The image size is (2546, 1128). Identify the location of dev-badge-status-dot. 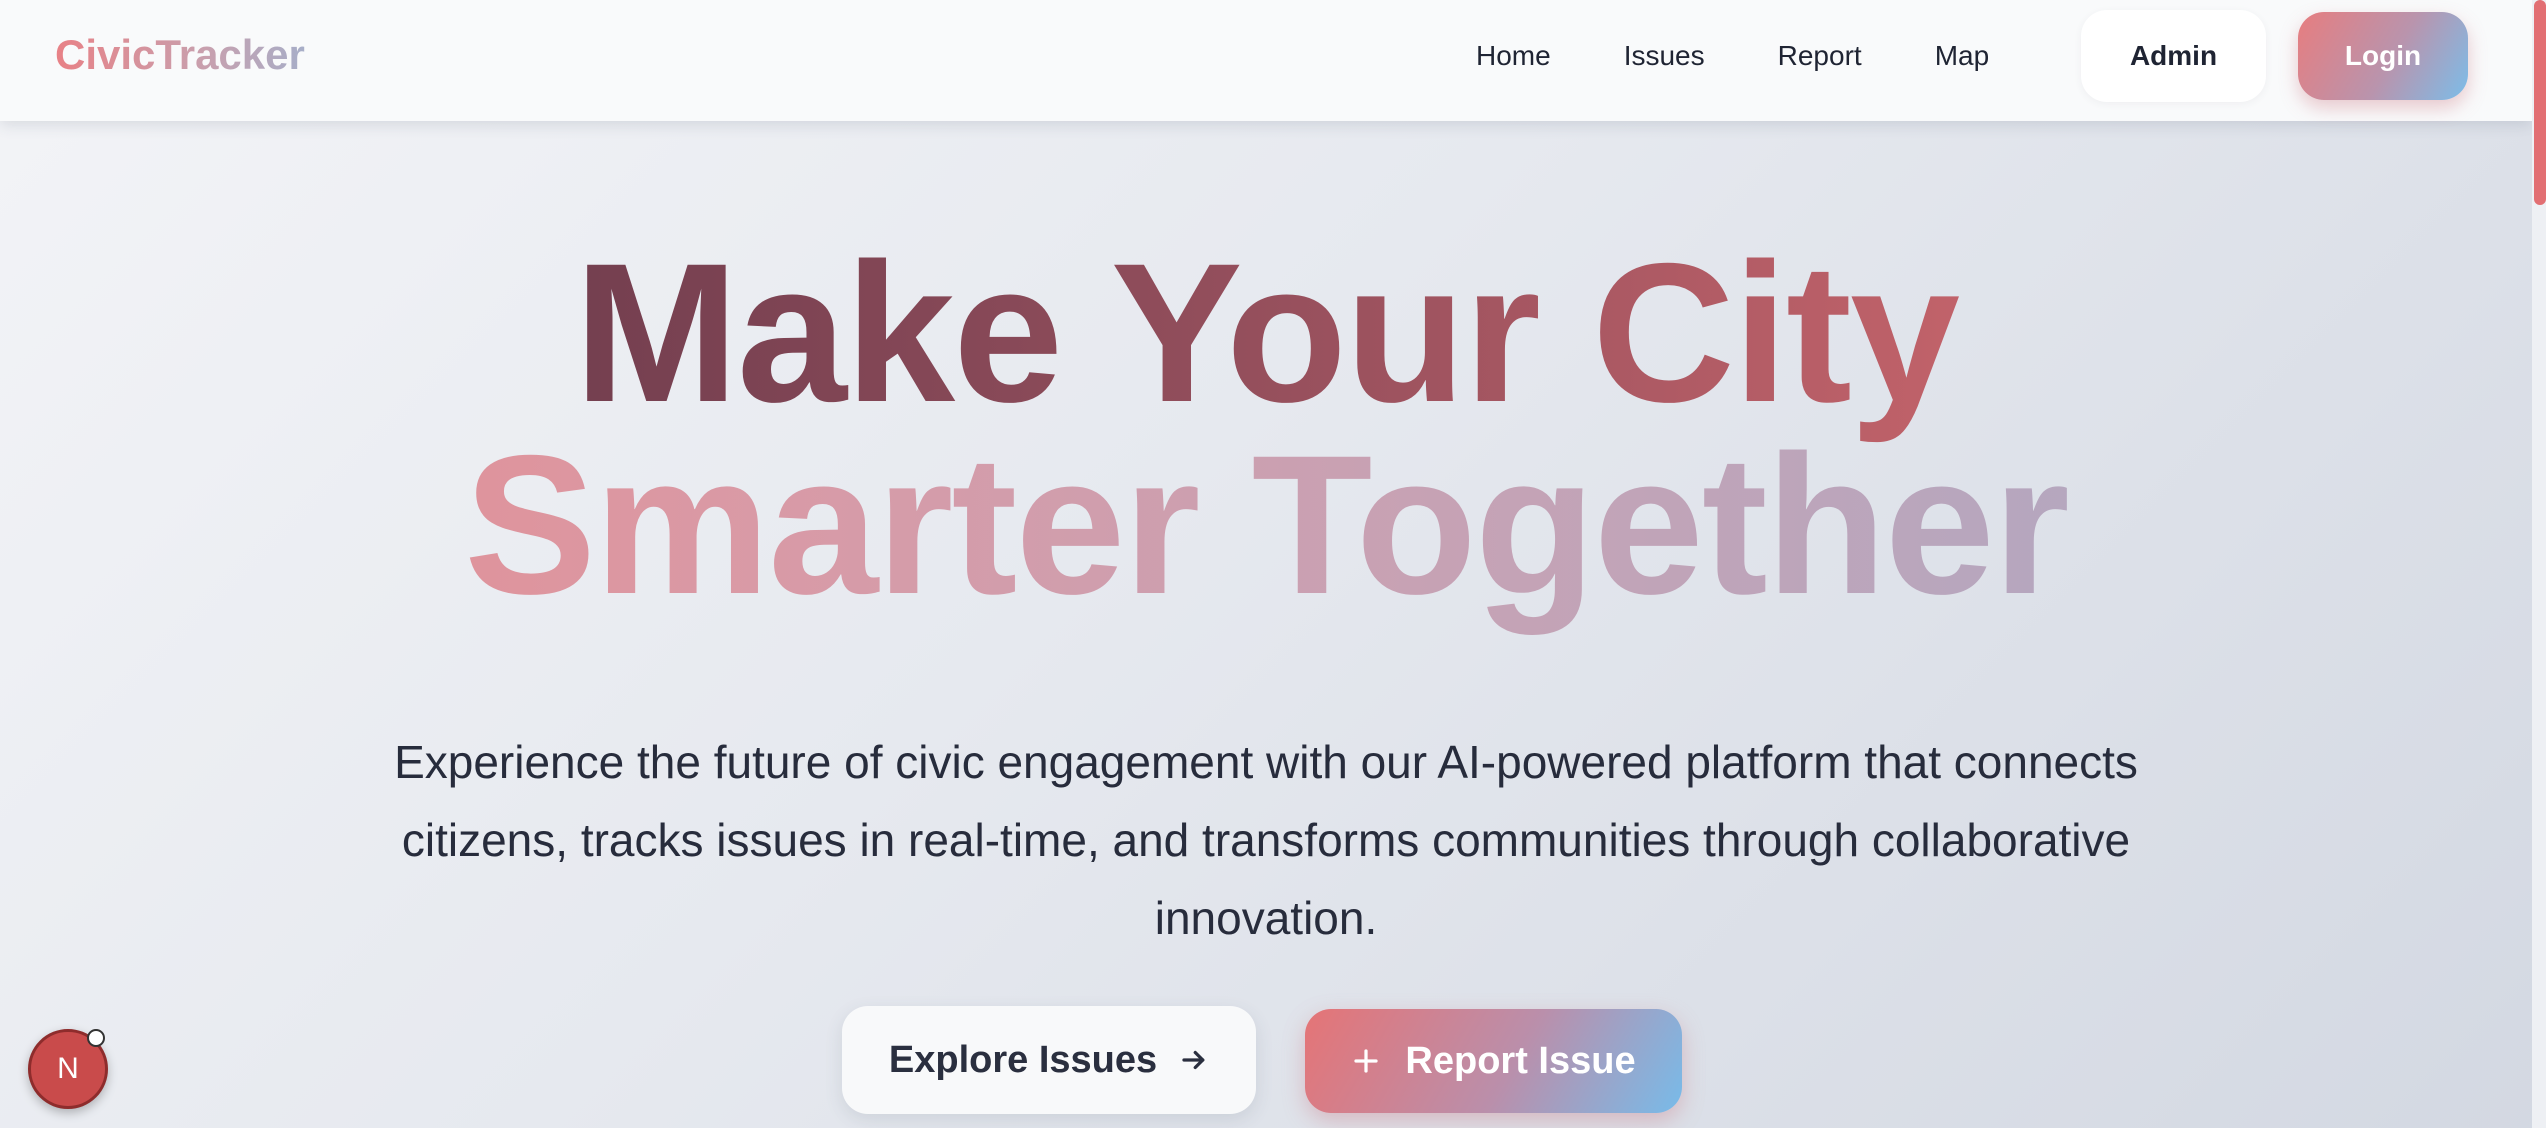
(96, 1038).